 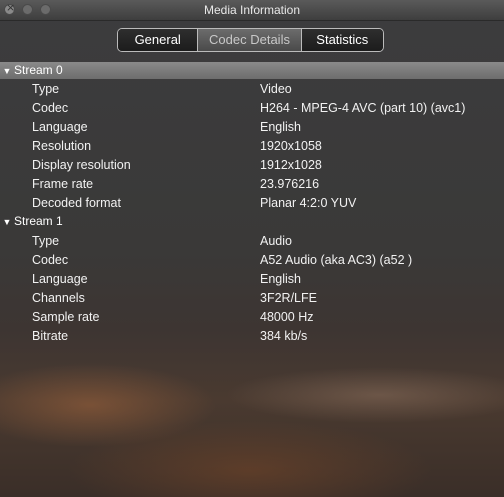 I want to click on tab-bar: General Codec Details Statistics, so click(x=250, y=40).